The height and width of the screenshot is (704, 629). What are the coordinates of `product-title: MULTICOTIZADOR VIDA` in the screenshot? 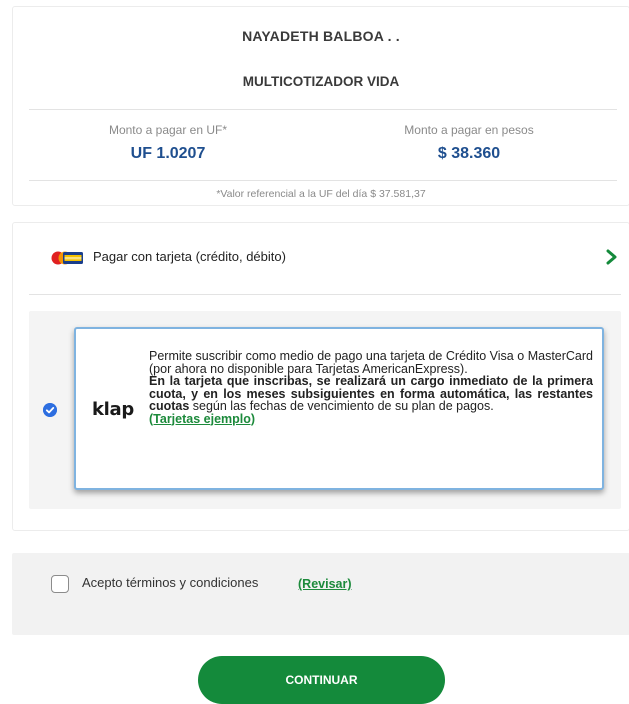 It's located at (321, 81).